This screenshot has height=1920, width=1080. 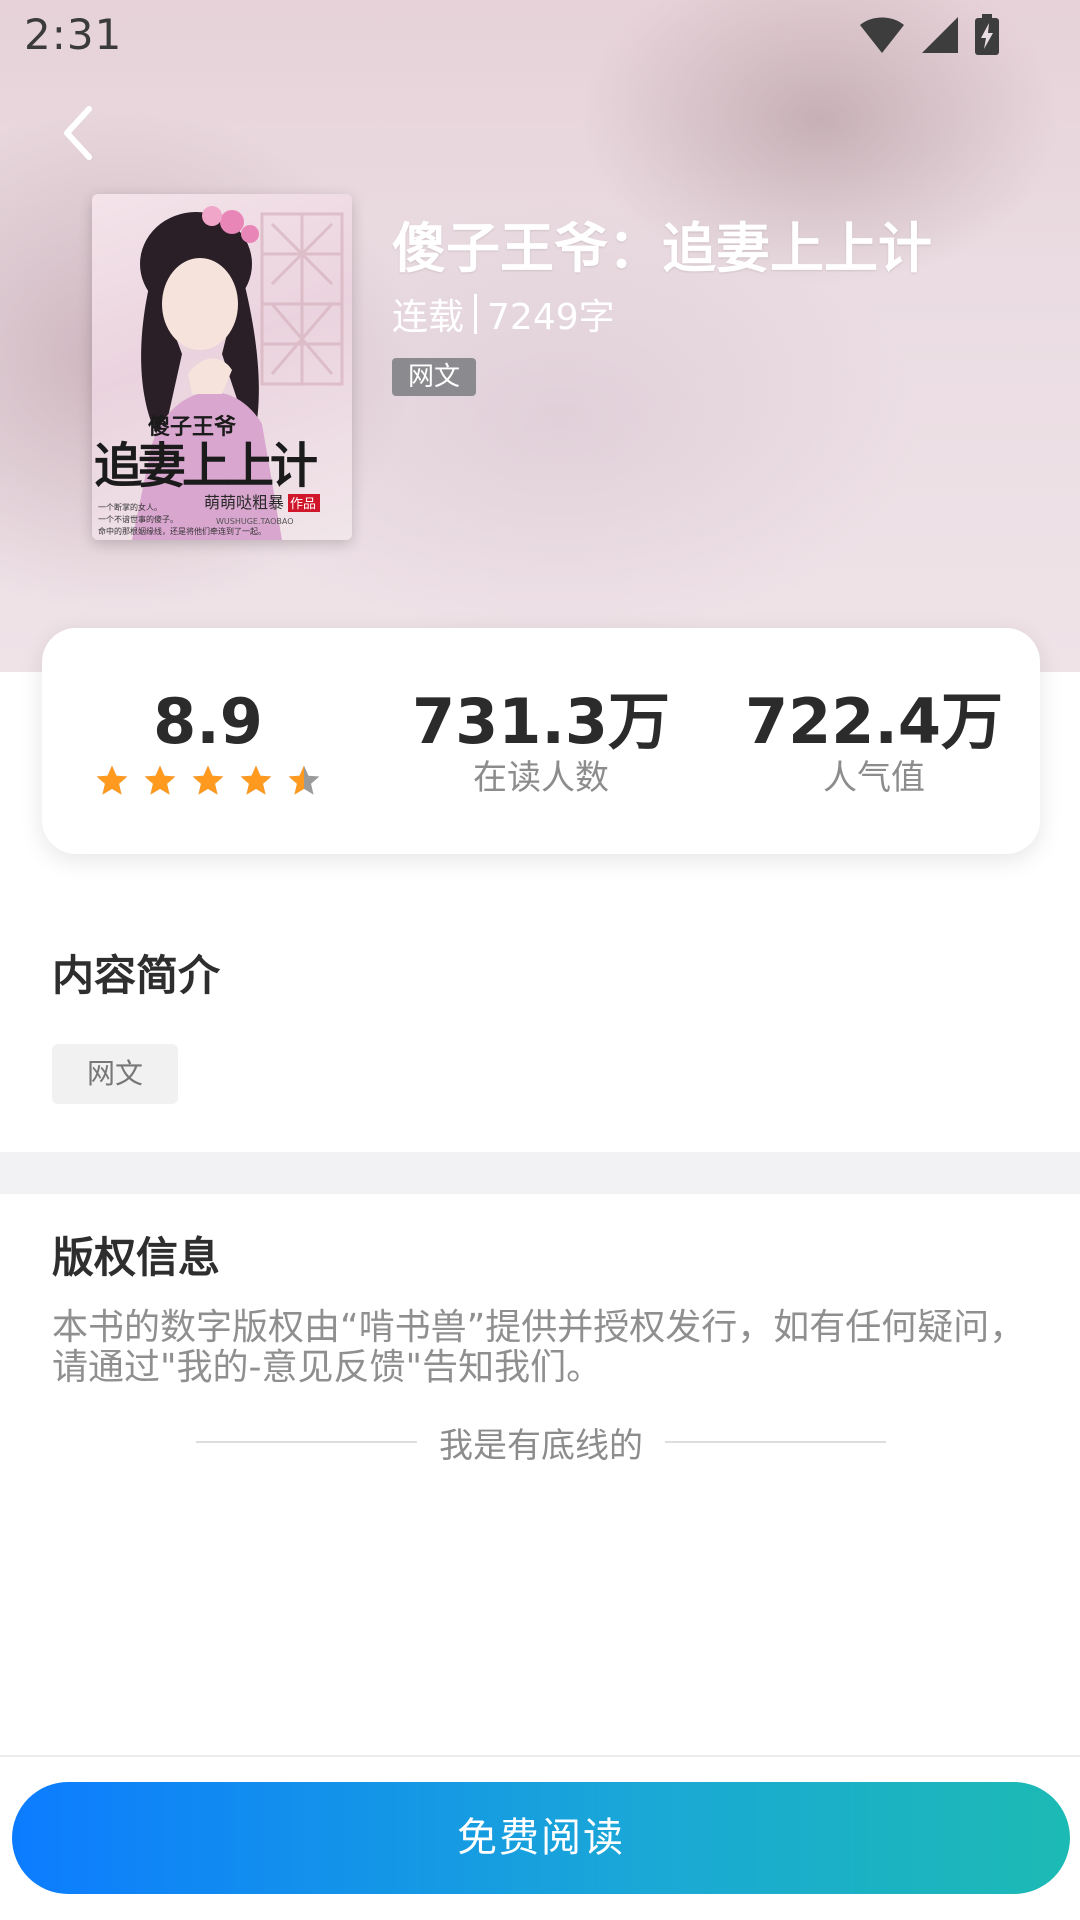 What do you see at coordinates (303, 504) in the screenshot?
I see `cover-author-badge: 作品` at bounding box center [303, 504].